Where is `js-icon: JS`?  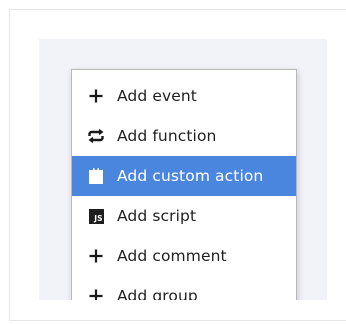 js-icon: JS is located at coordinates (96, 216).